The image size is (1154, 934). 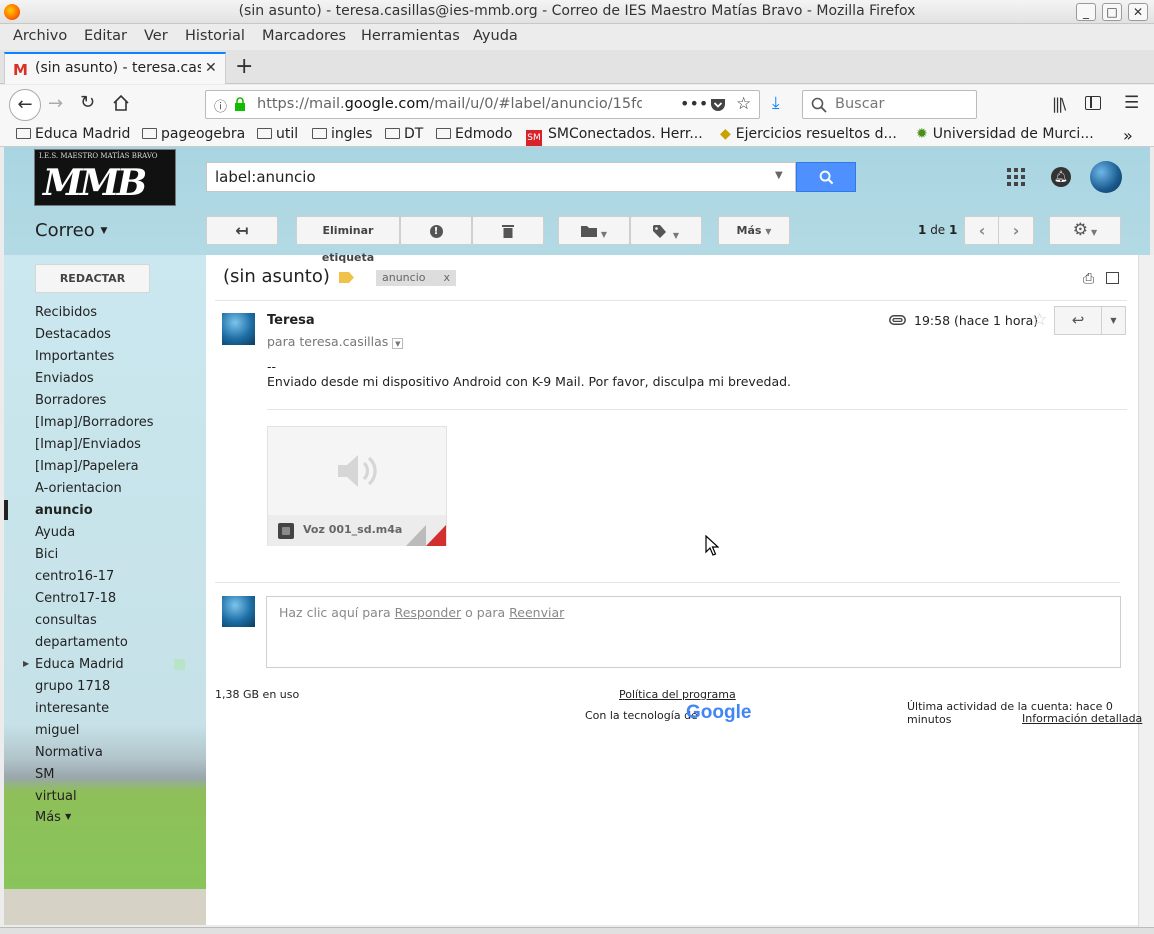 I want to click on gmail-search-input: label:anuncio ▼, so click(x=501, y=177).